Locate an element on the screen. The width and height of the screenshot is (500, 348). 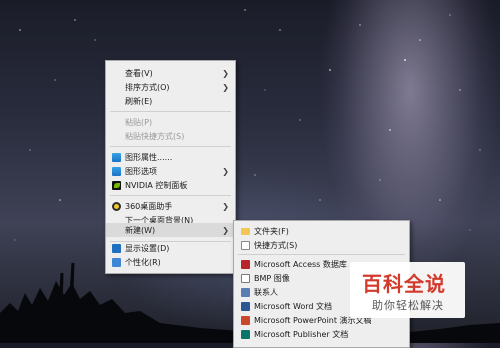
menu-item-paste-shortcut: 粘贴快捷方式(S) is located at coordinates (170, 136).